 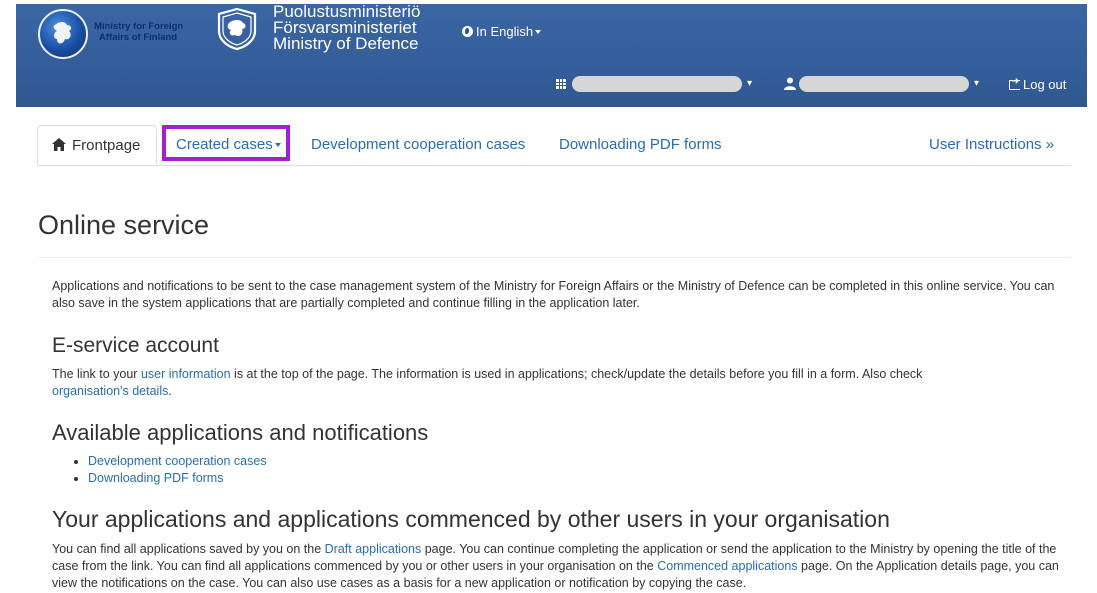 I want to click on mod-title-en: Ministry of Defence, so click(x=346, y=43).